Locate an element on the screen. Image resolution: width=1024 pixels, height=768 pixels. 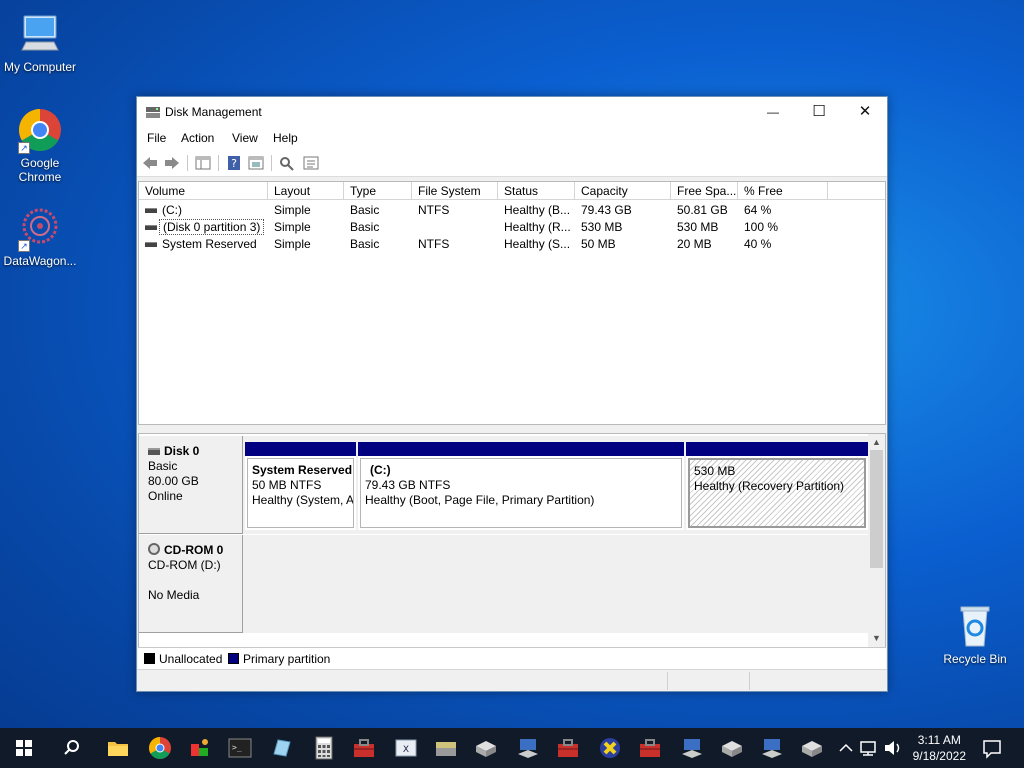
taskbar: >_ X 3:11 AM 9/18/2022 is located at coordinates (512, 748).